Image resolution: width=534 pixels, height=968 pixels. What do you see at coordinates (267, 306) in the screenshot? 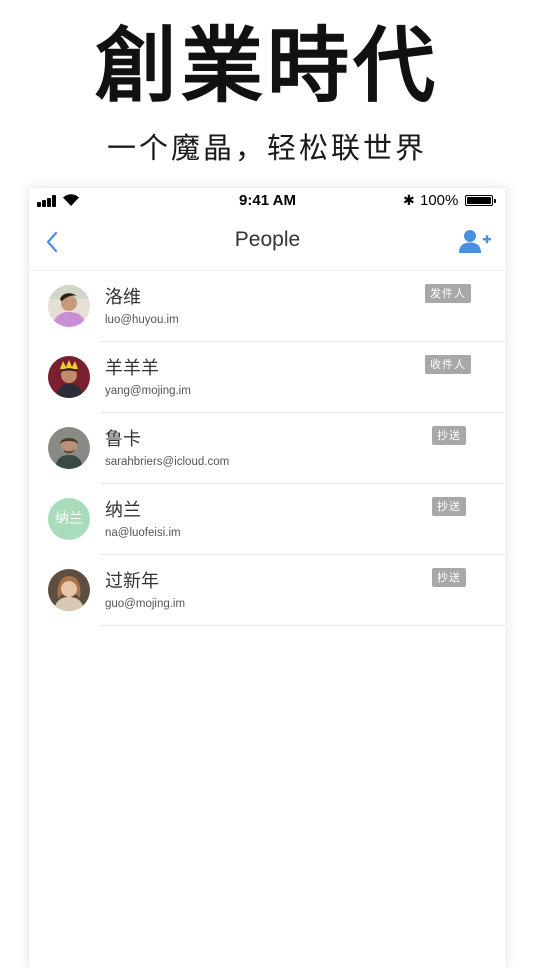
I see `contact-row: 洛维 luo@huyou.im 发件人` at bounding box center [267, 306].